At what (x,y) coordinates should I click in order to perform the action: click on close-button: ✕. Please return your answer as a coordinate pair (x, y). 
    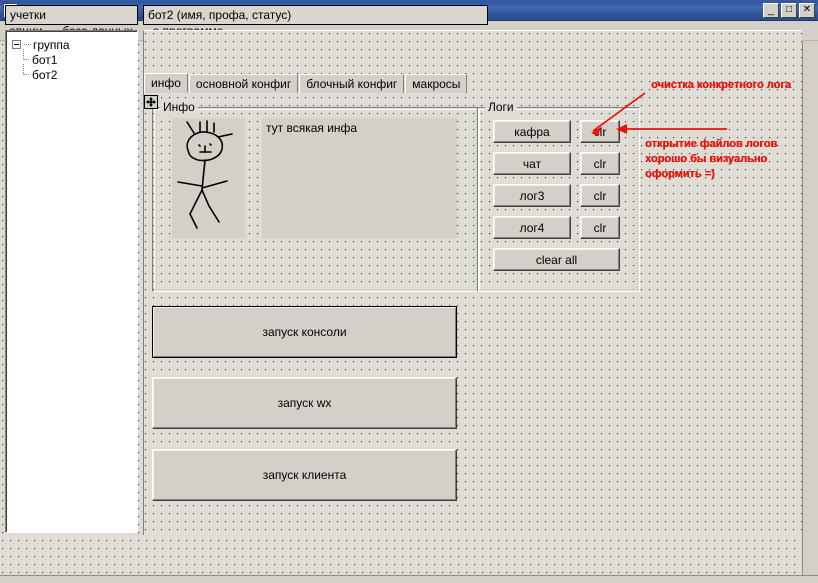
    Looking at the image, I should click on (807, 10).